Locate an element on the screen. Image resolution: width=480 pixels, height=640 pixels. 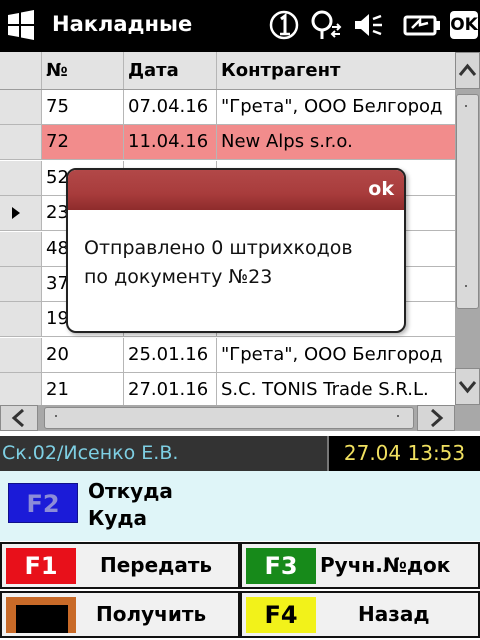
user-label: Ск.02/Исенко Е.В. is located at coordinates (90, 453).